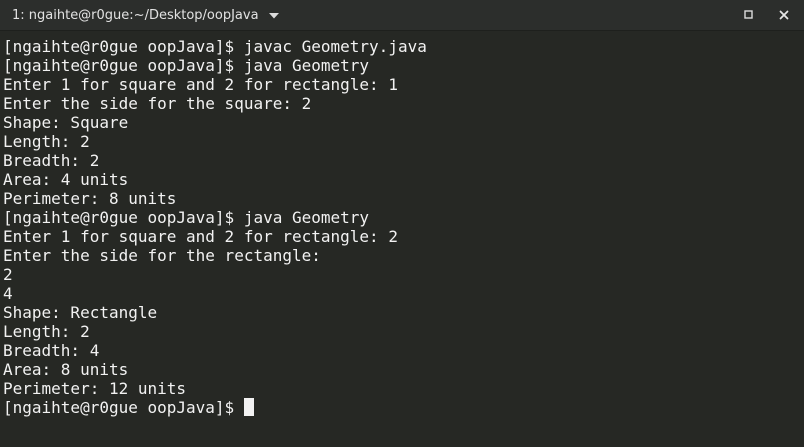 This screenshot has height=447, width=804. I want to click on text-cursor, so click(248, 407).